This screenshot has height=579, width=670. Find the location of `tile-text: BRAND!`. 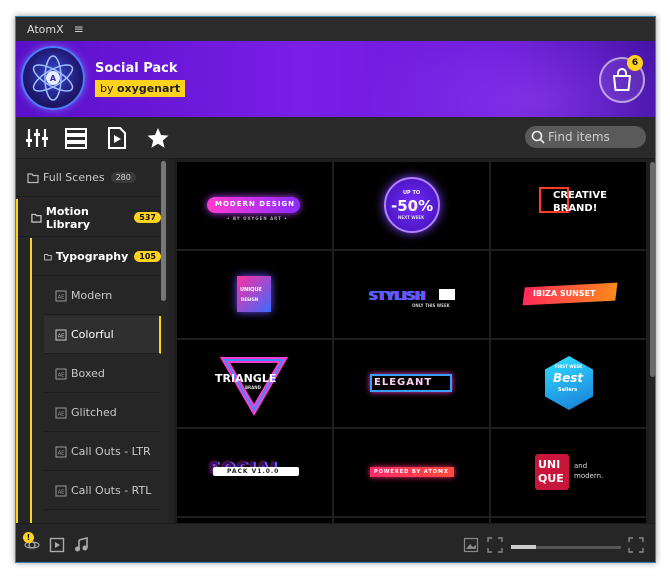

tile-text: BRAND! is located at coordinates (575, 208).